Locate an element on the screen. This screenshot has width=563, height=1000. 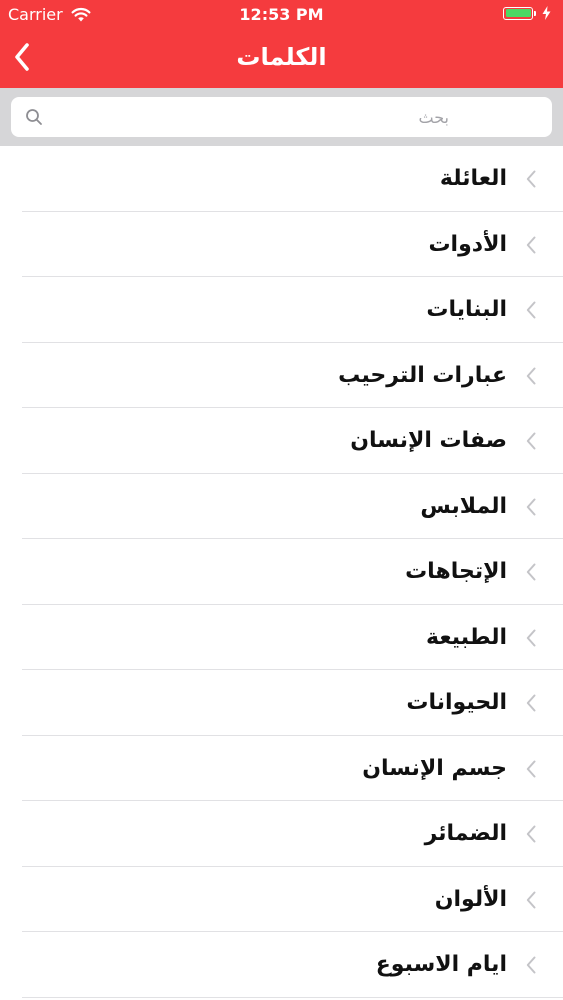
list-item-label: الأدوات is located at coordinates (467, 244).